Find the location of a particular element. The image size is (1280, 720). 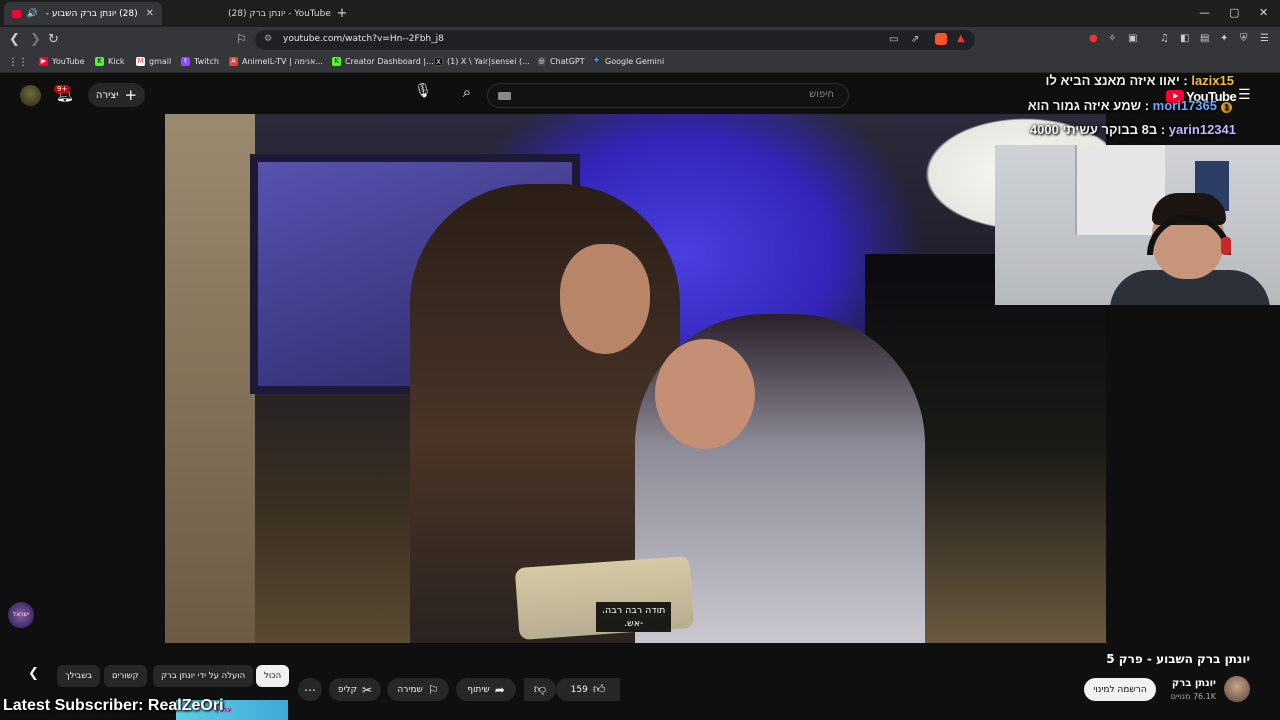

apps-grid-icon: ⋮⋮ is located at coordinates (18, 62).